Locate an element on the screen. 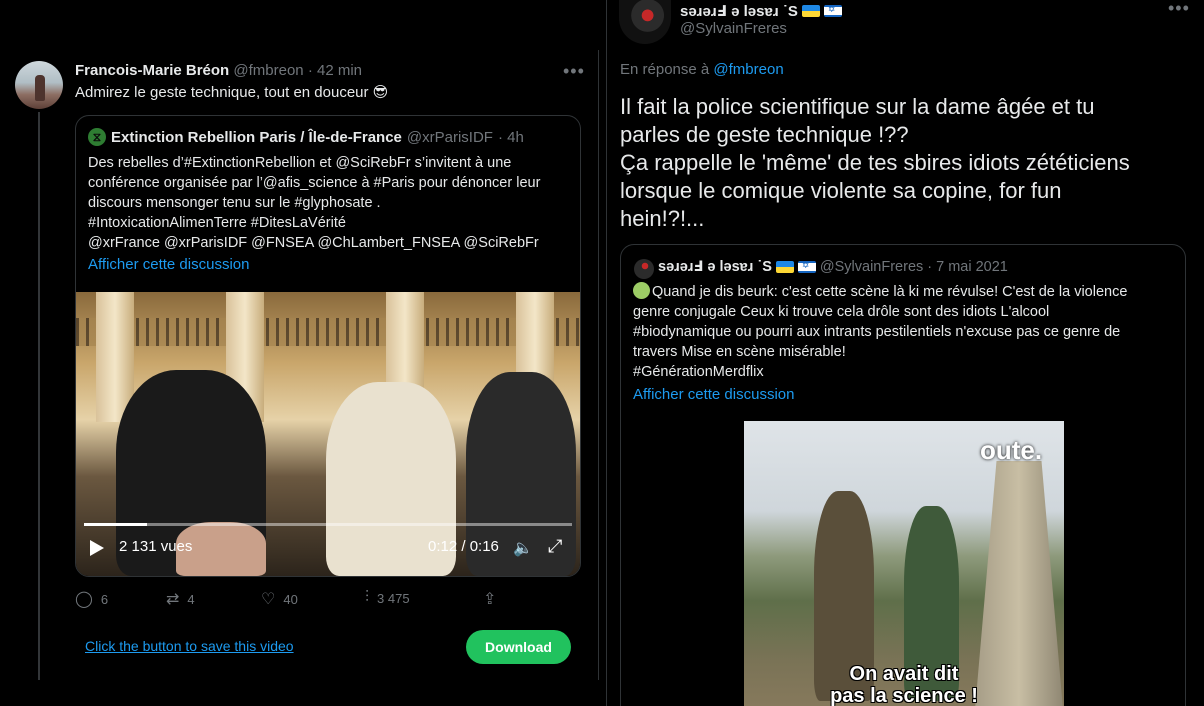 This screenshot has width=1204, height=706. save-video-link: Click the button to save this video is located at coordinates (189, 646).